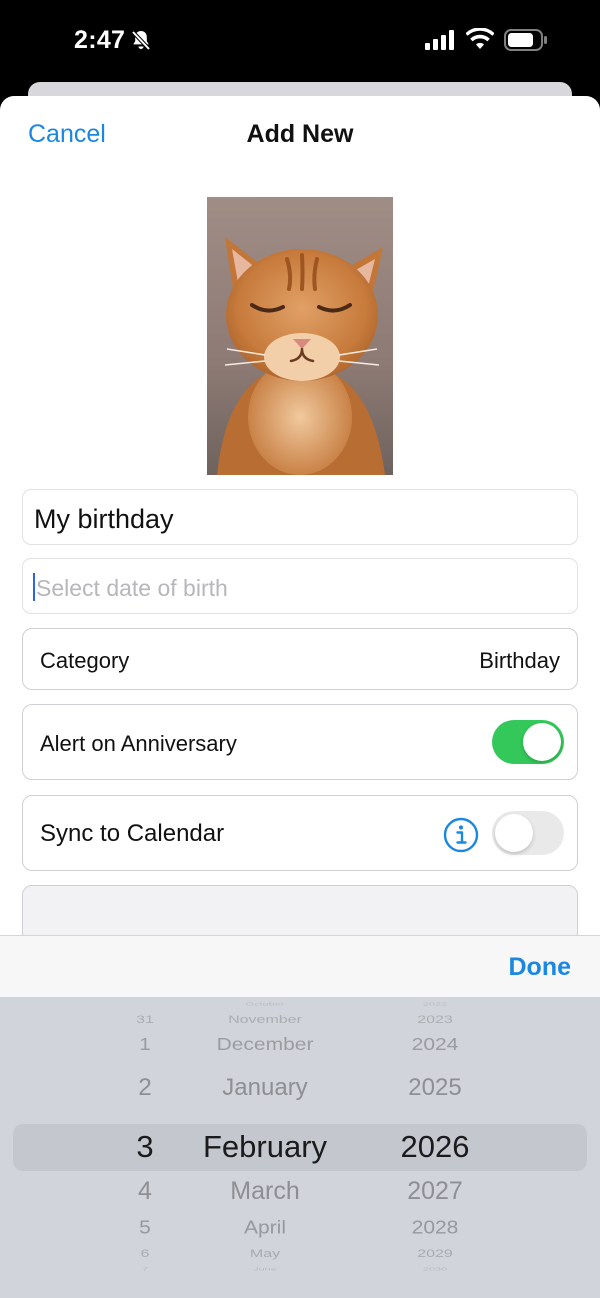 This screenshot has height=1298, width=600. What do you see at coordinates (439, 40) in the screenshot?
I see `cellular-signal-icon` at bounding box center [439, 40].